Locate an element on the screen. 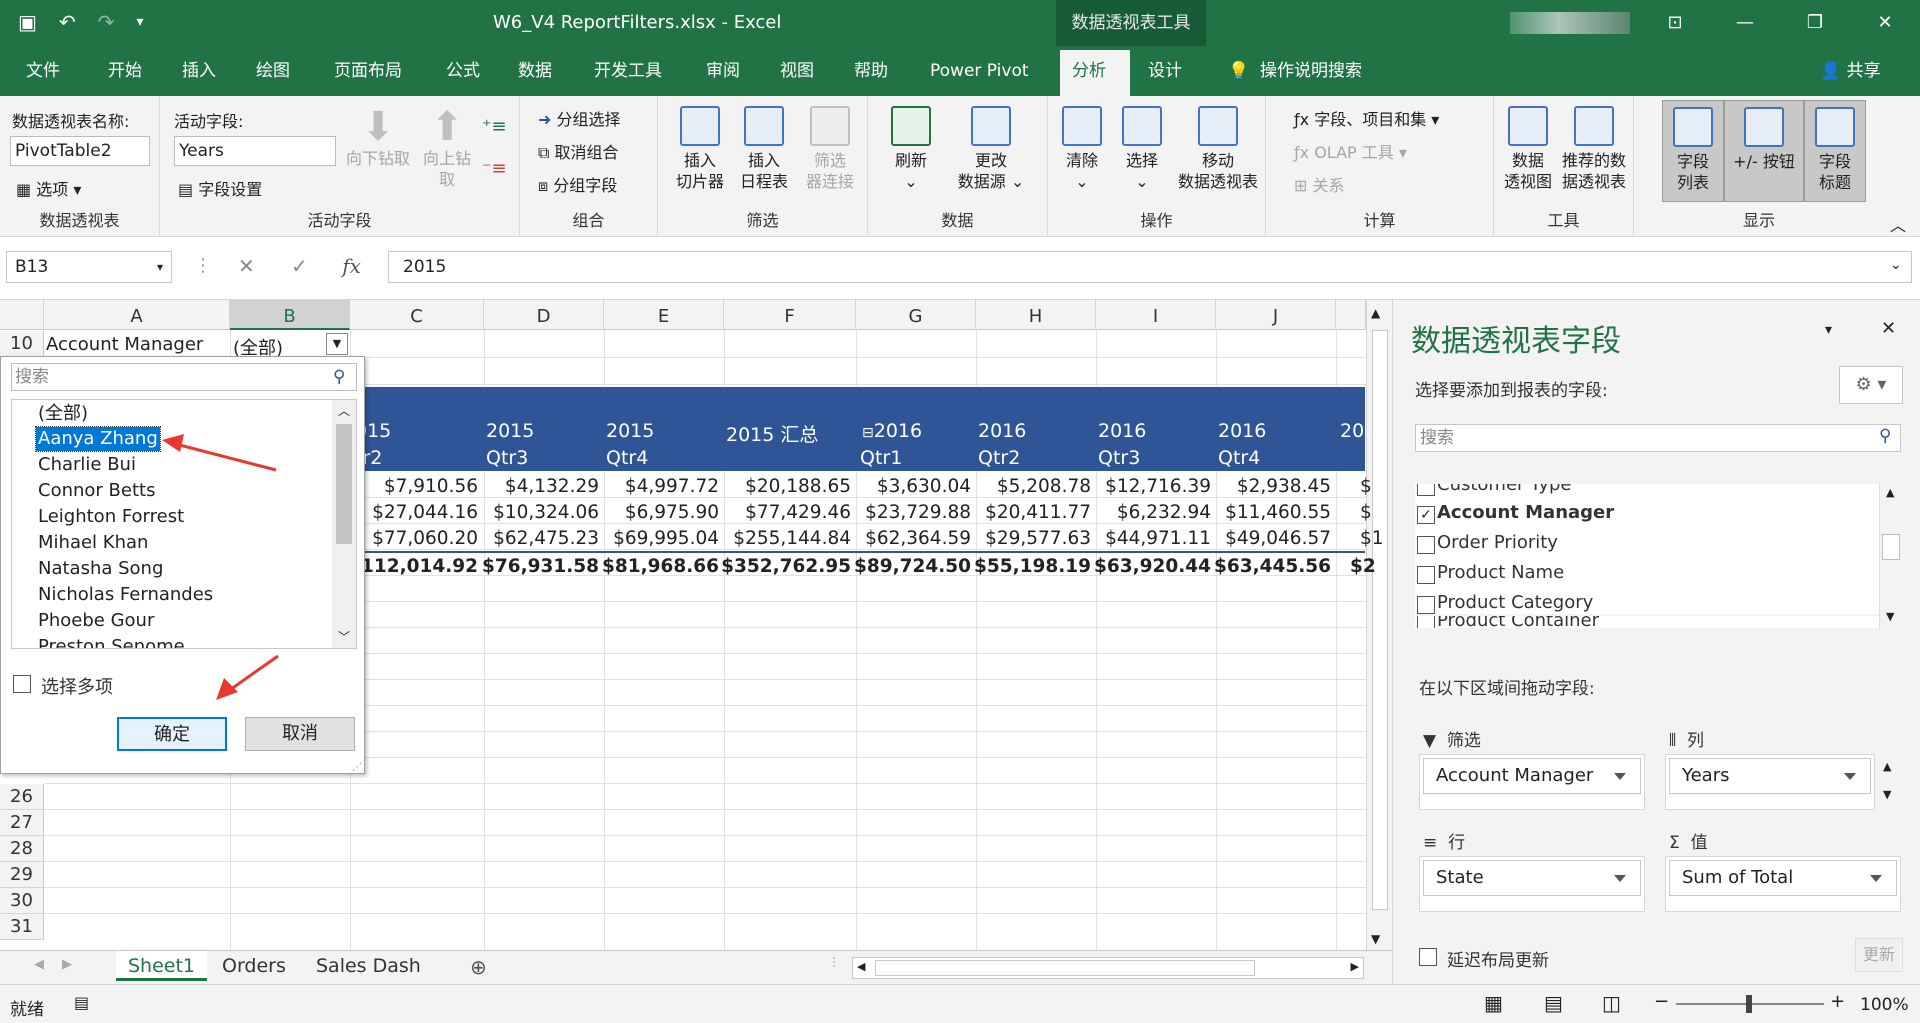 The width and height of the screenshot is (1920, 1023). relationships-button: ⊞ 关系 is located at coordinates (1319, 184).